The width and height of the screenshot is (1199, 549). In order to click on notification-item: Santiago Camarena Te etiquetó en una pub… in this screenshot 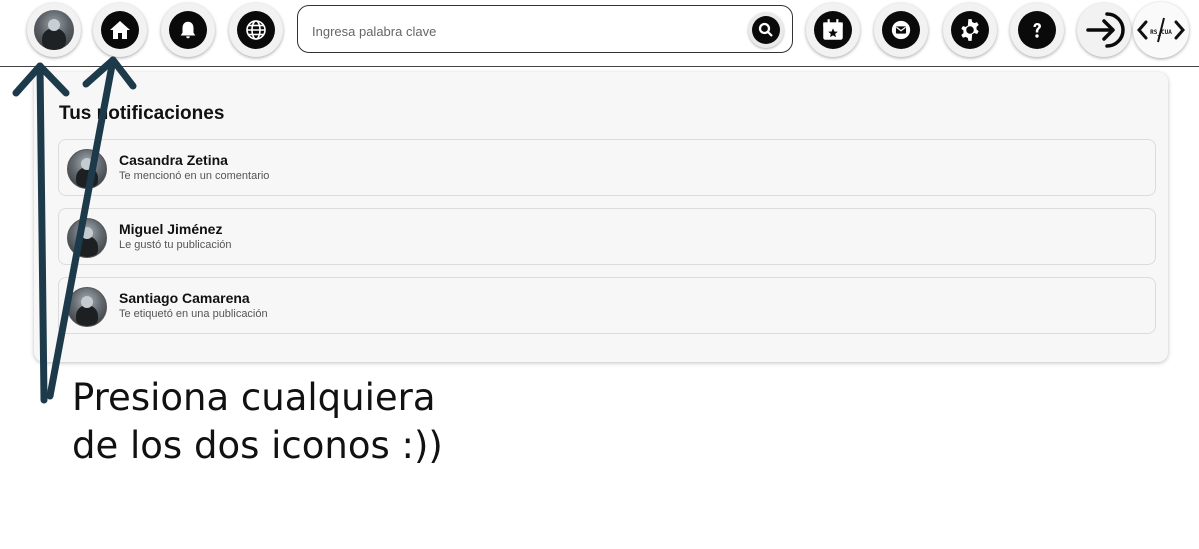, I will do `click(607, 305)`.